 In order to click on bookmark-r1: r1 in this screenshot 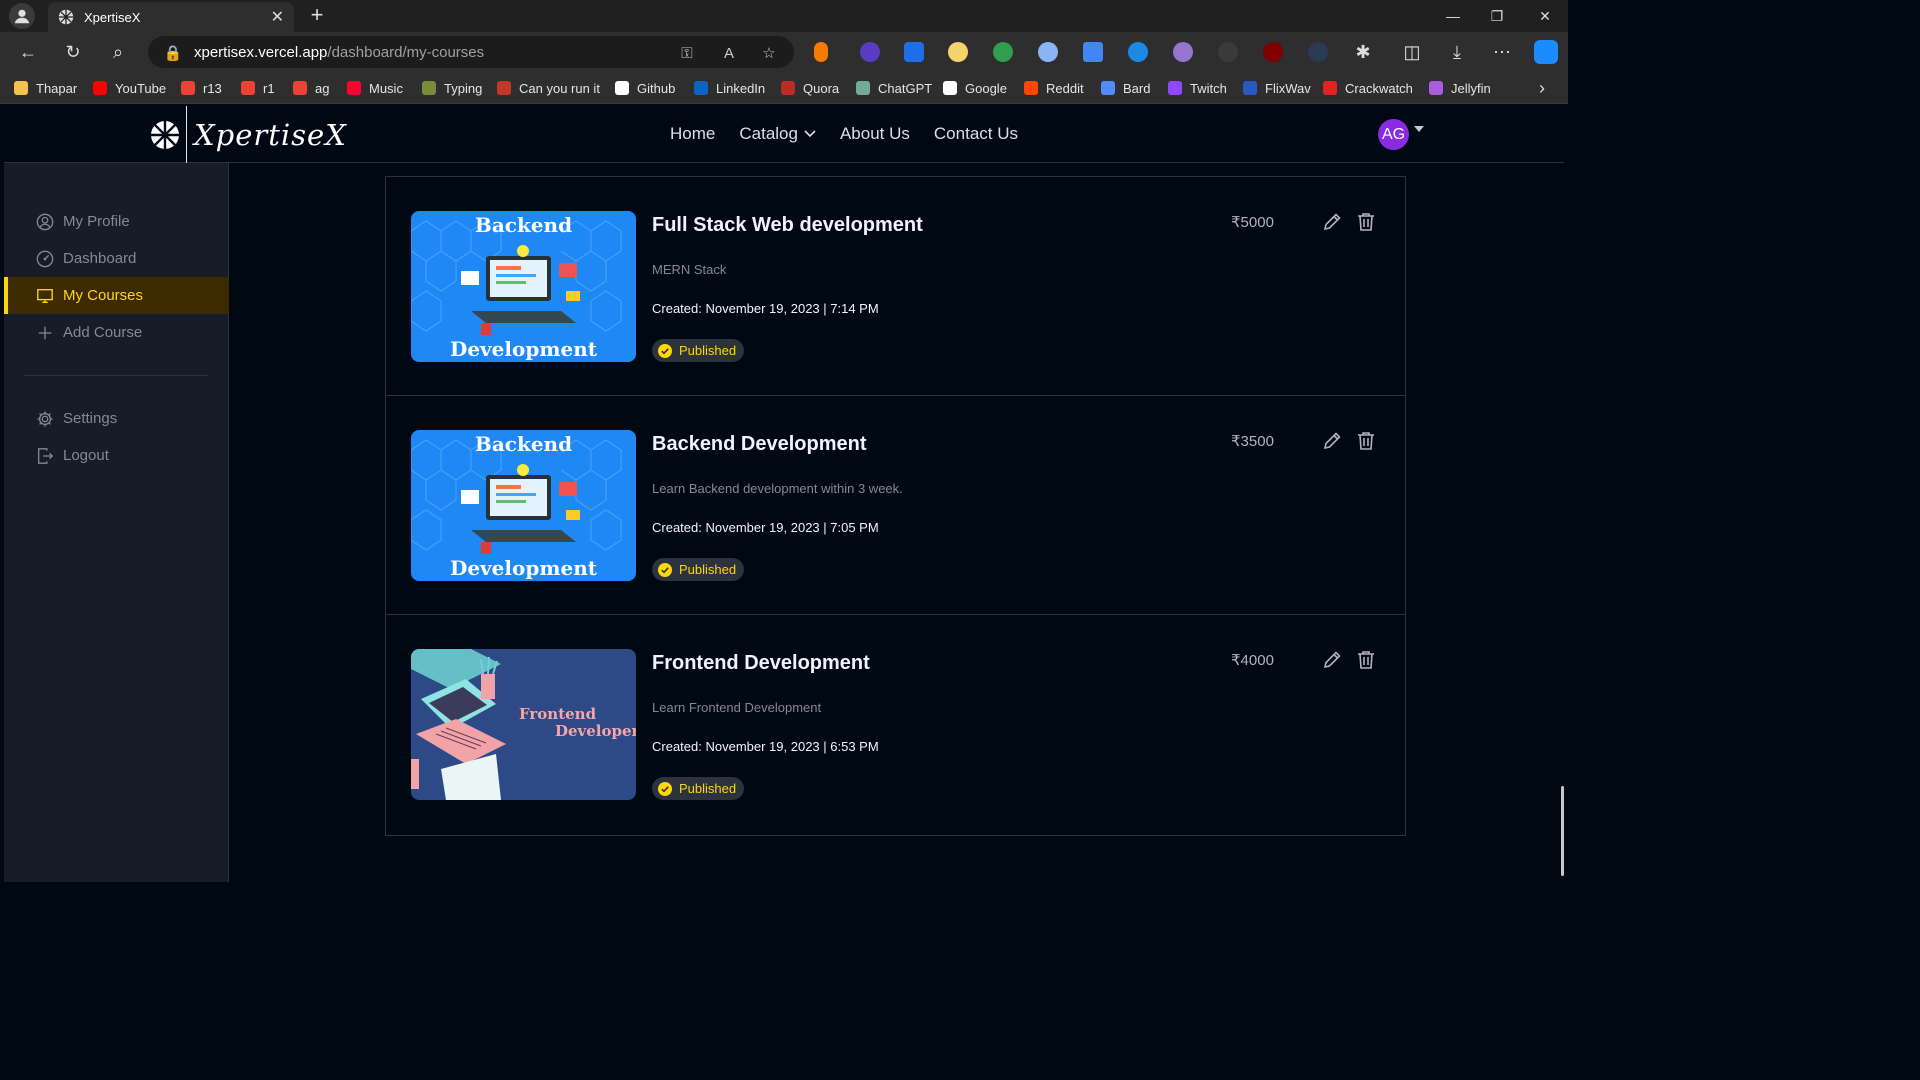, I will do `click(258, 88)`.